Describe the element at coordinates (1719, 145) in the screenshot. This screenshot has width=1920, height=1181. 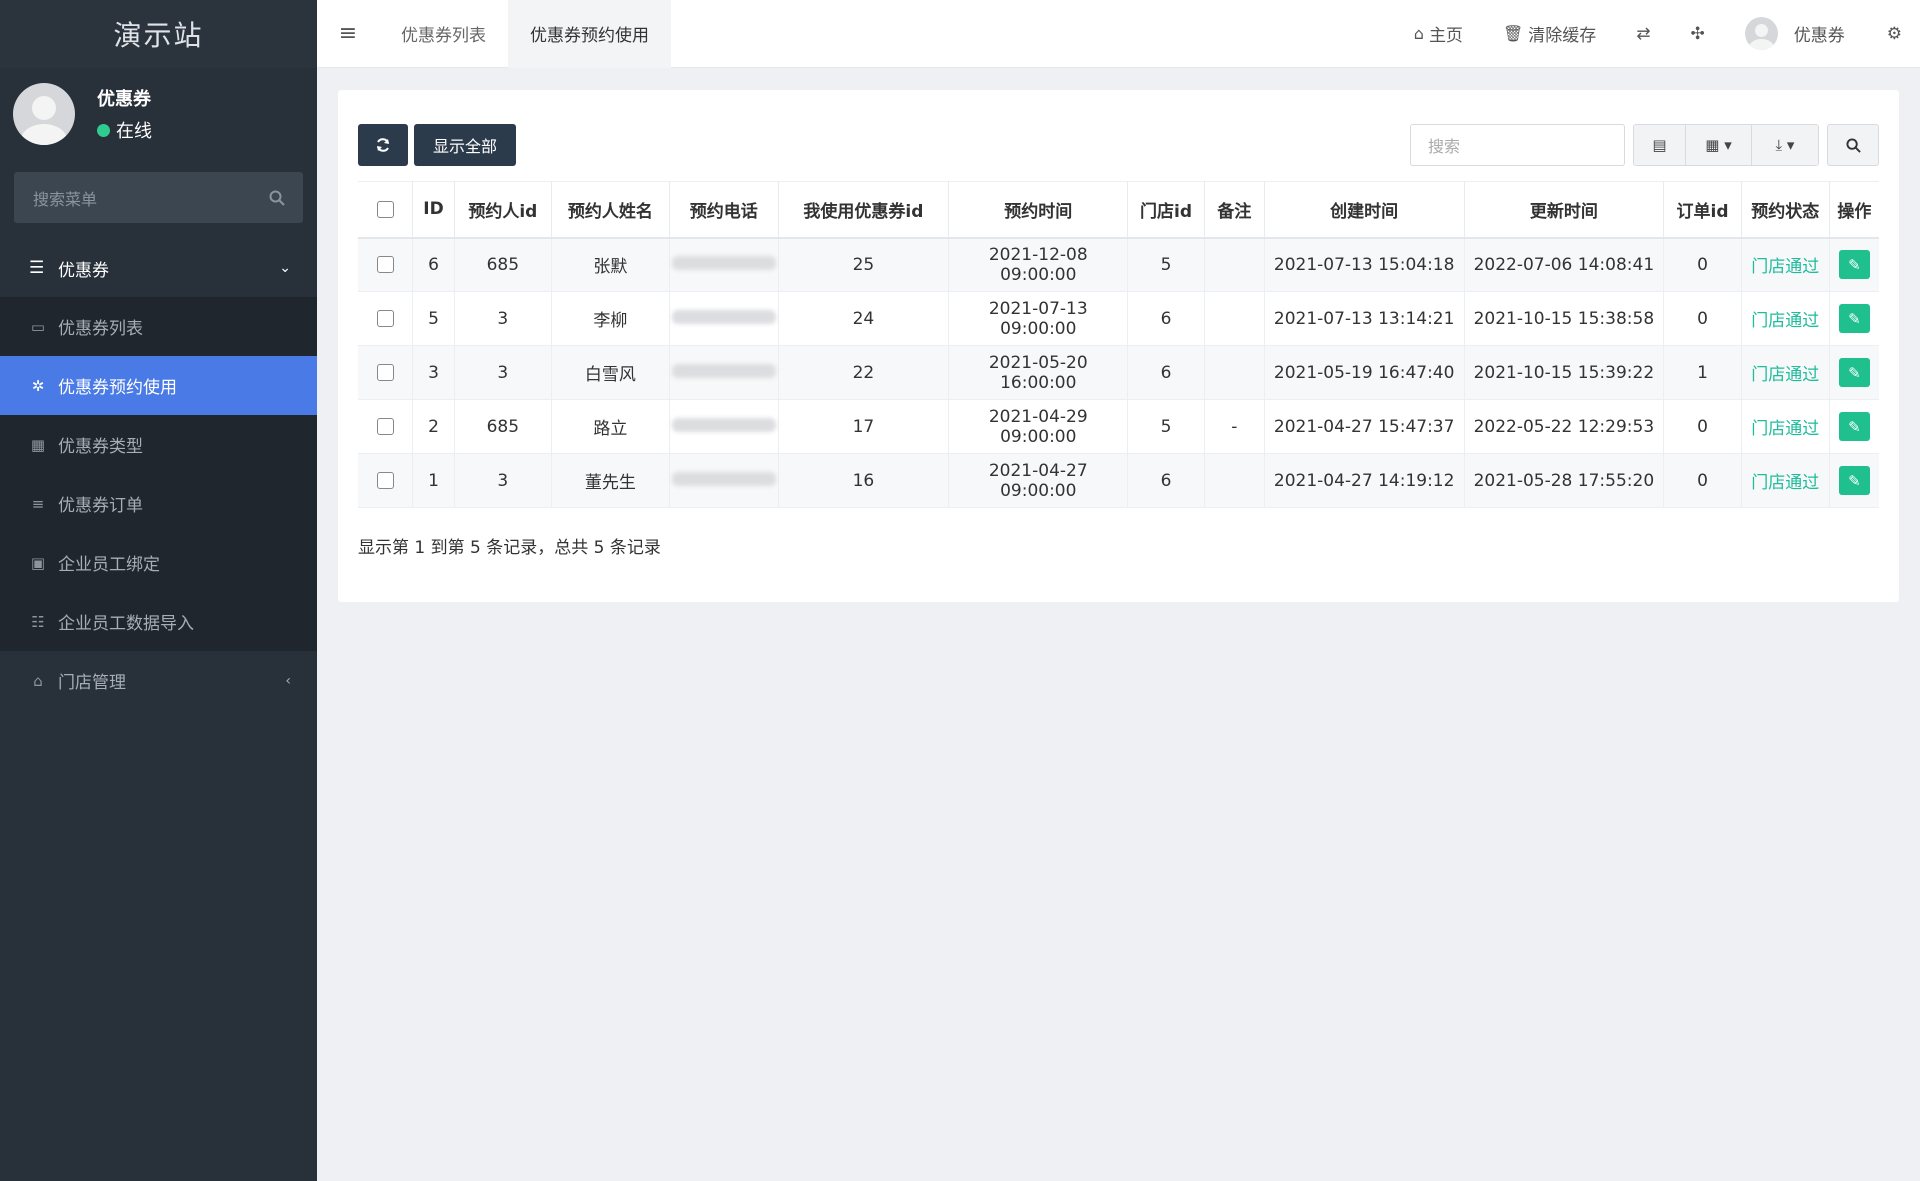
I see `columns-dropdown-icon: ▦ ▾` at that location.